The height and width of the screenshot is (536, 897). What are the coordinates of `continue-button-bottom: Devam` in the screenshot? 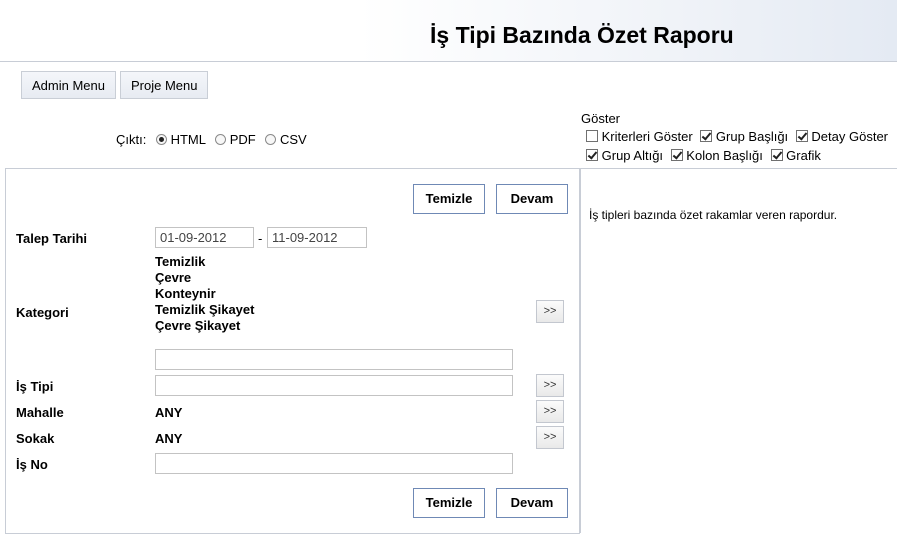 It's located at (532, 503).